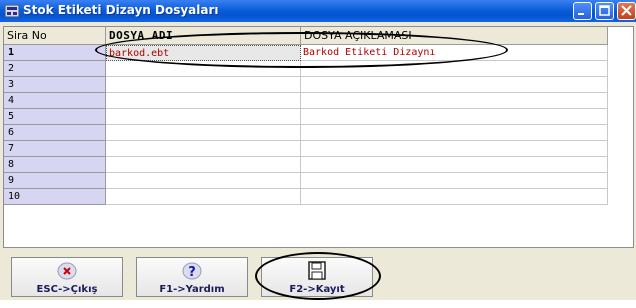 The image size is (636, 308). Describe the element at coordinates (55, 133) in the screenshot. I see `row-number-6: 6` at that location.